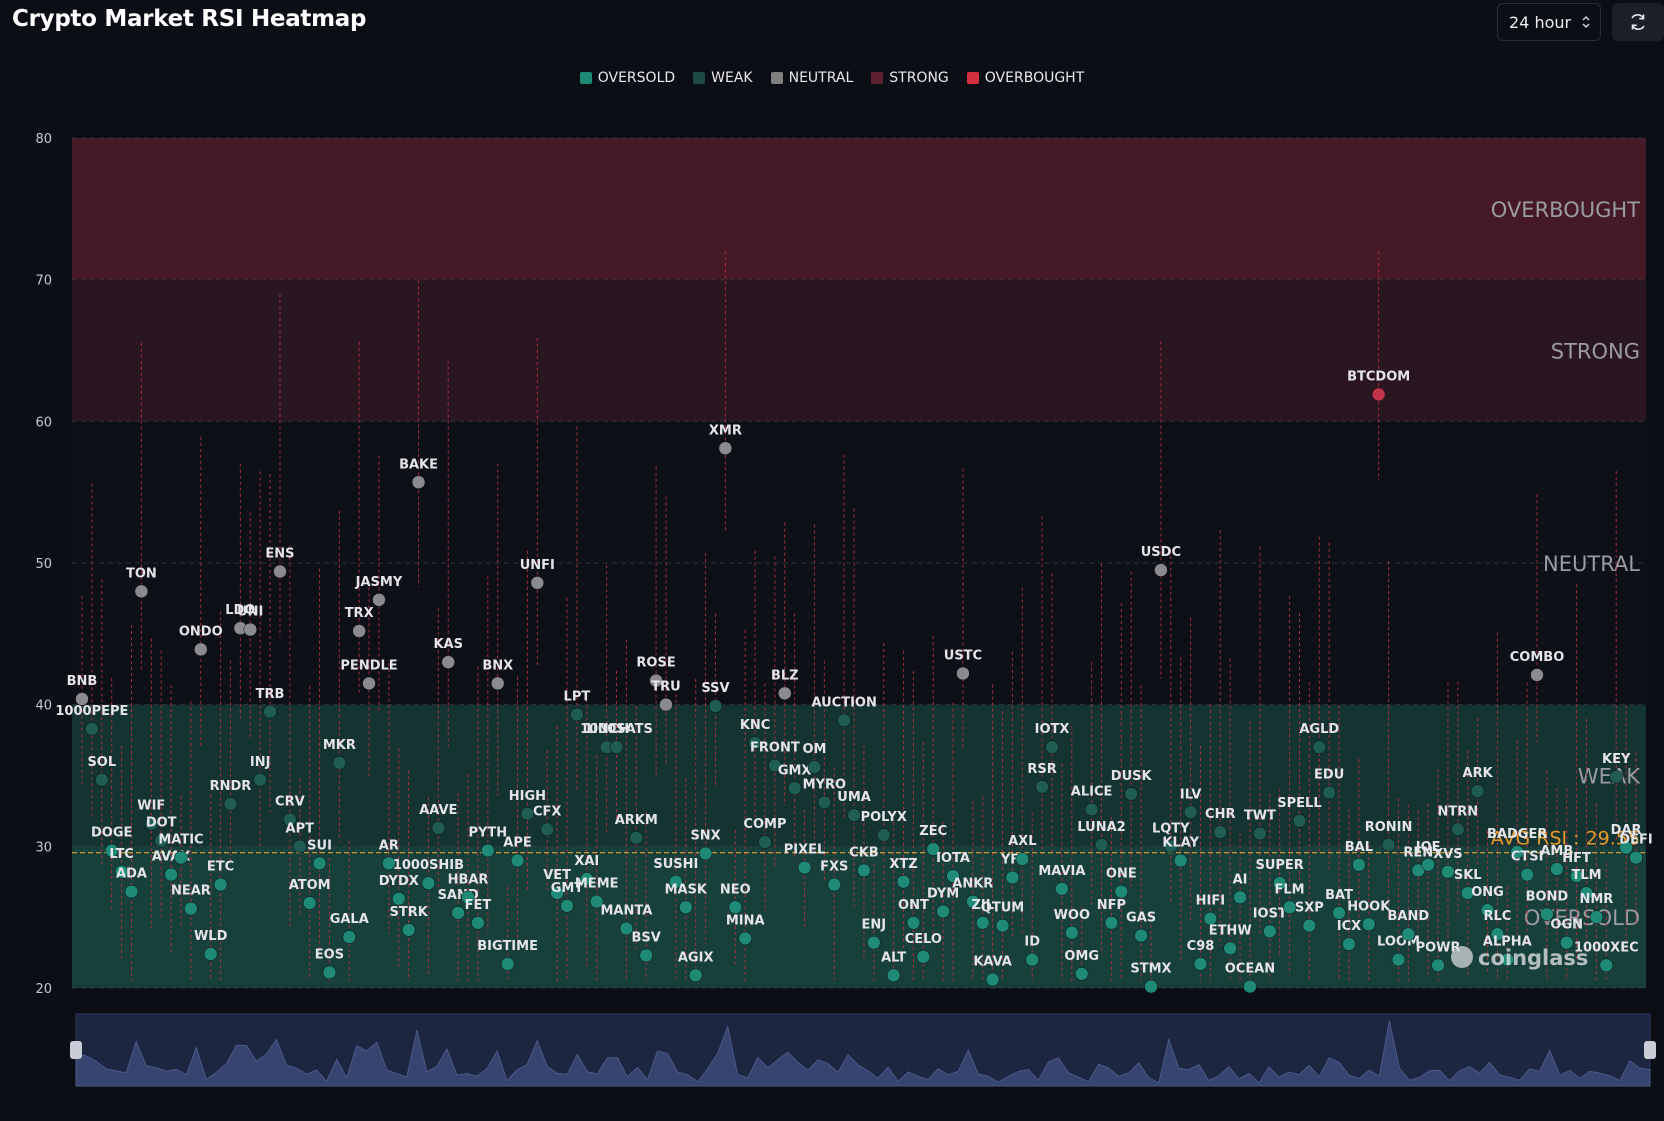 This screenshot has height=1121, width=1664. I want to click on coin-label: FET, so click(478, 905).